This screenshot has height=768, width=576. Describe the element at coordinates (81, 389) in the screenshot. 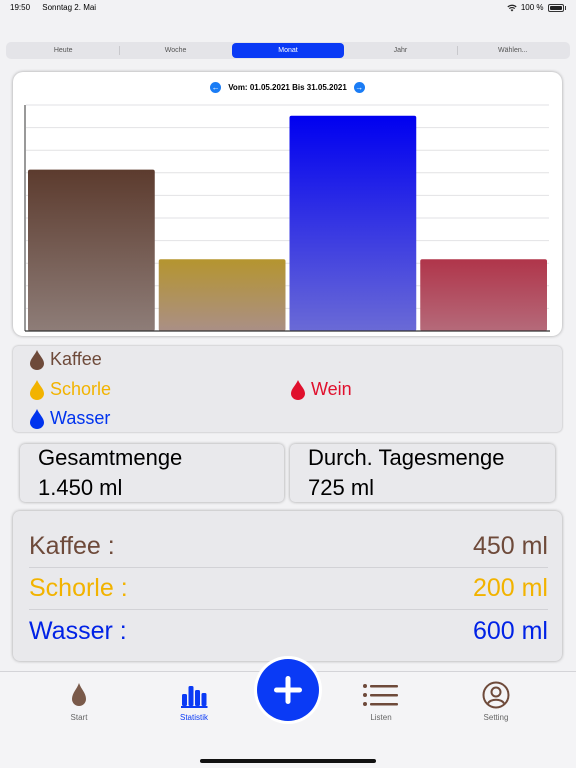

I see `legend-label-schorle: Schorle` at that location.